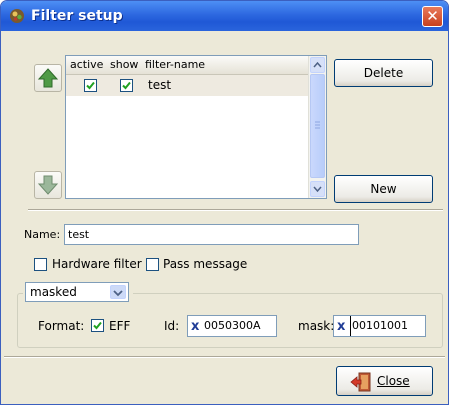 The width and height of the screenshot is (449, 405). I want to click on scroll-down-arrow, so click(317, 189).